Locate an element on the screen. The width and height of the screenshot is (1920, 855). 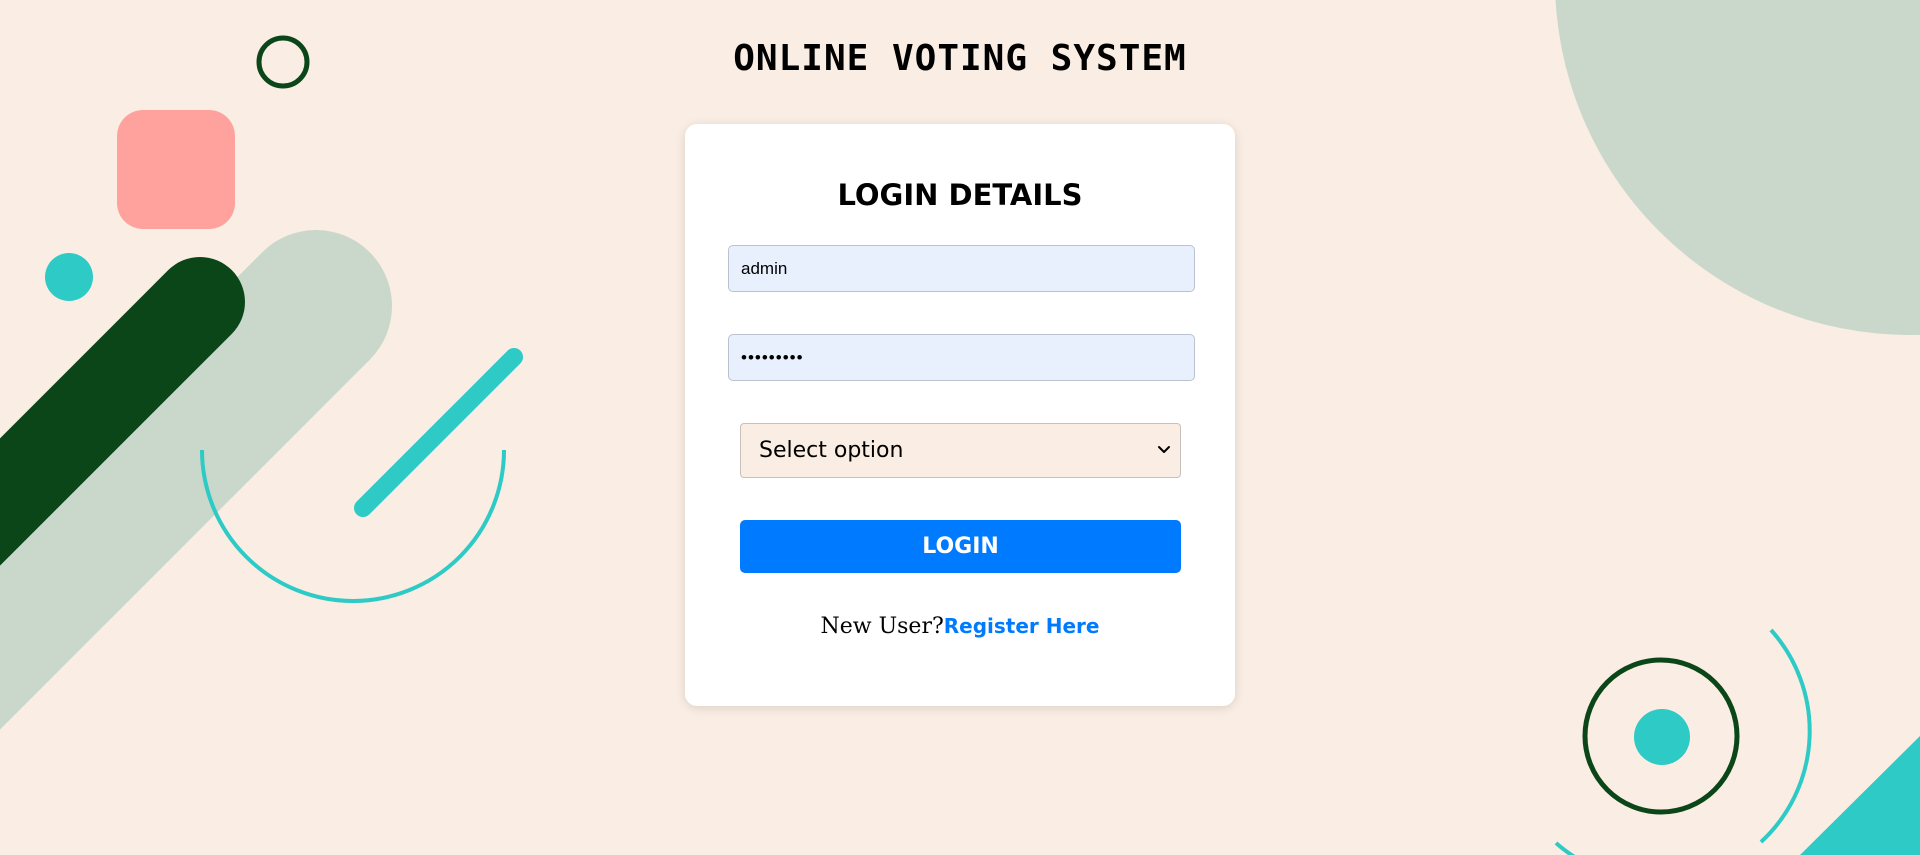
login-card-title: LOGIN DETAILS is located at coordinates (960, 195).